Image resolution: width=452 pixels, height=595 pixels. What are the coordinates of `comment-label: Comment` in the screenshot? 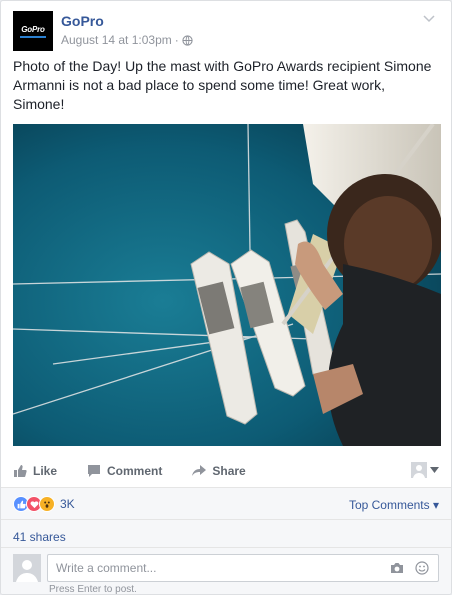 It's located at (135, 471).